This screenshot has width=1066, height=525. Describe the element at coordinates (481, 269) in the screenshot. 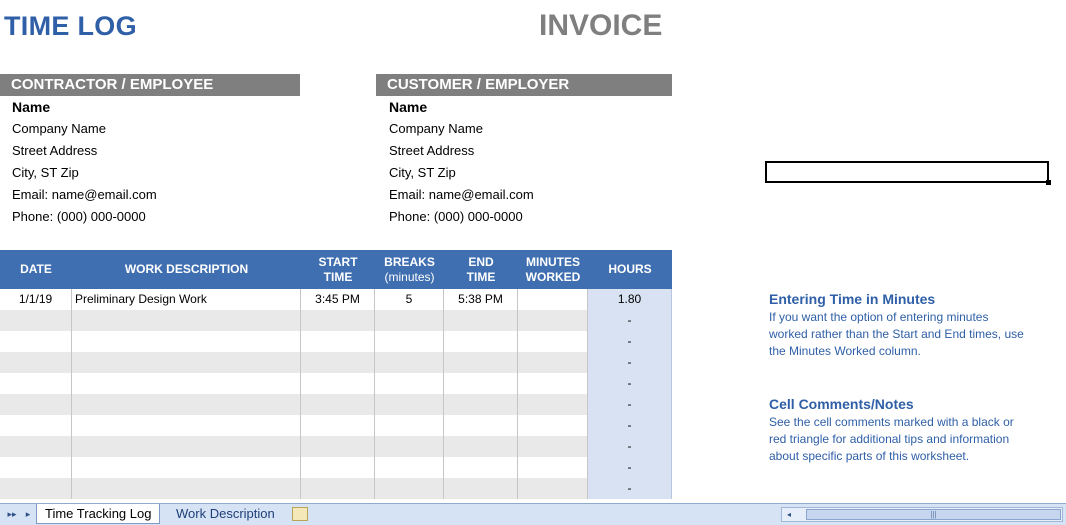

I see `col-header-end: END TIME` at that location.